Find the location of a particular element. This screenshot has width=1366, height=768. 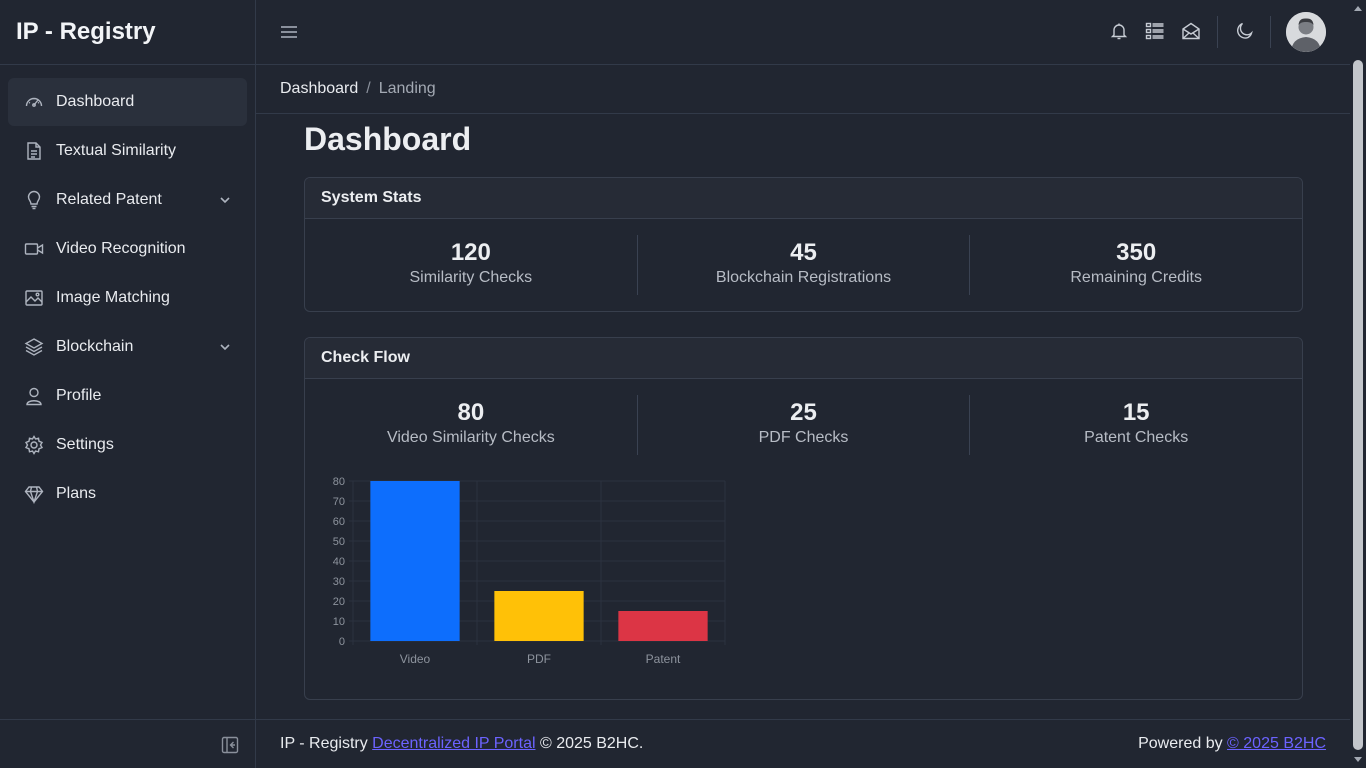

sidebar-footer is located at coordinates (127, 743).